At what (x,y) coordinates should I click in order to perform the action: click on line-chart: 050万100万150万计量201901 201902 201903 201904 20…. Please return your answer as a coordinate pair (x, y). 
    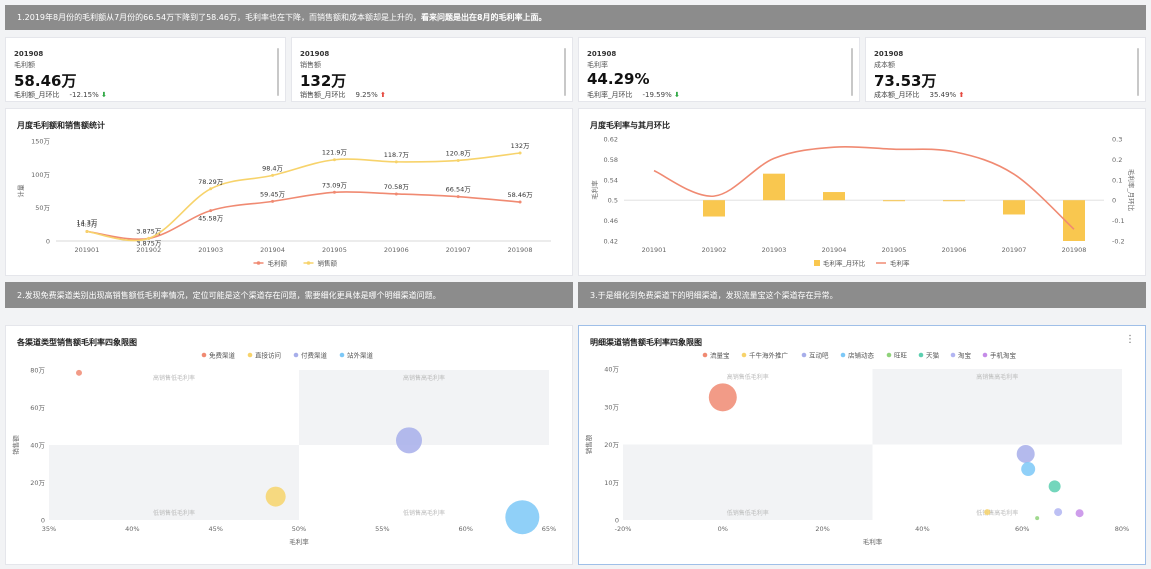
    Looking at the image, I should click on (283, 203).